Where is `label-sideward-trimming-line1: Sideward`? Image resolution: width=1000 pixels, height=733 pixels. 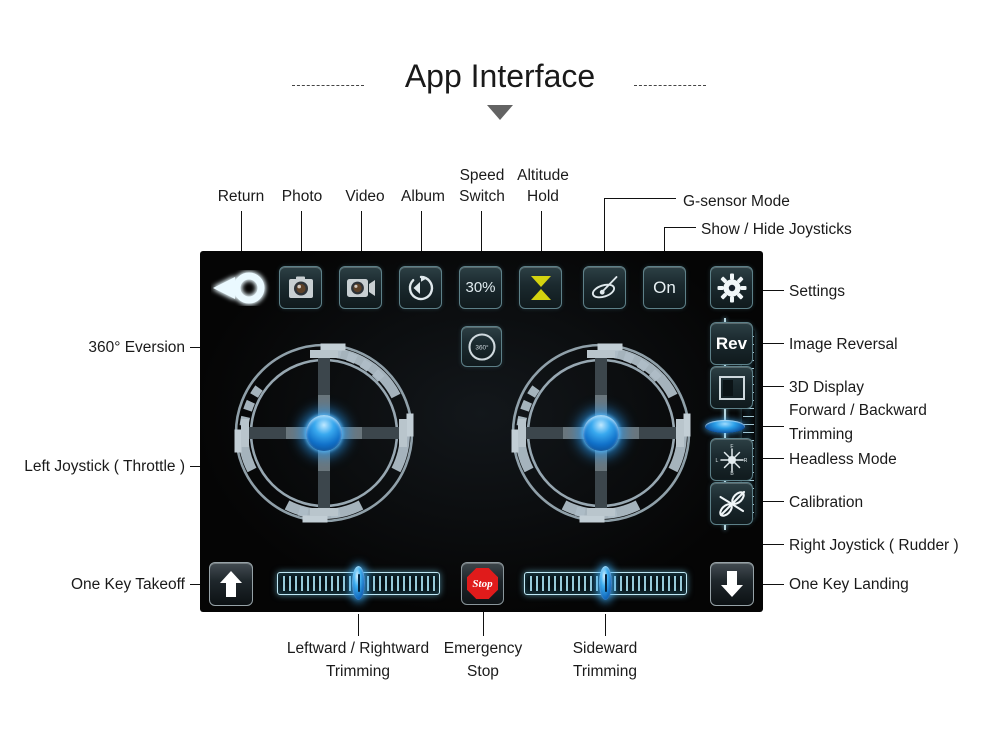 label-sideward-trimming-line1: Sideward is located at coordinates (605, 648).